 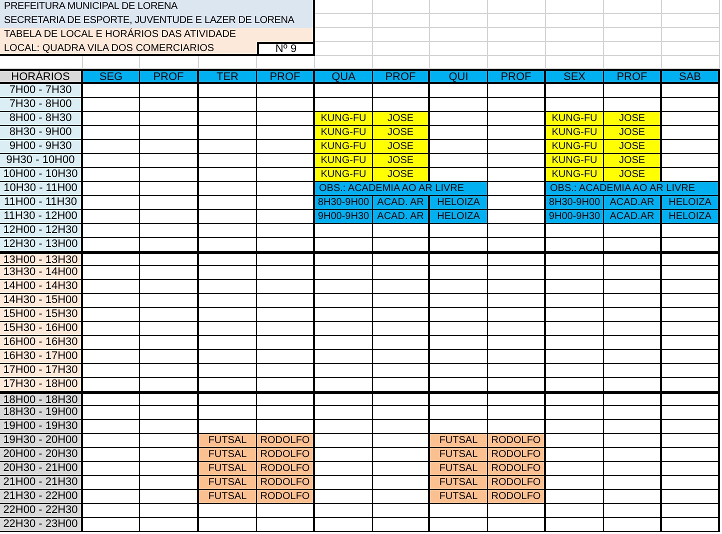 I want to click on time-cell: 7H30 - 8H00, so click(x=41, y=105).